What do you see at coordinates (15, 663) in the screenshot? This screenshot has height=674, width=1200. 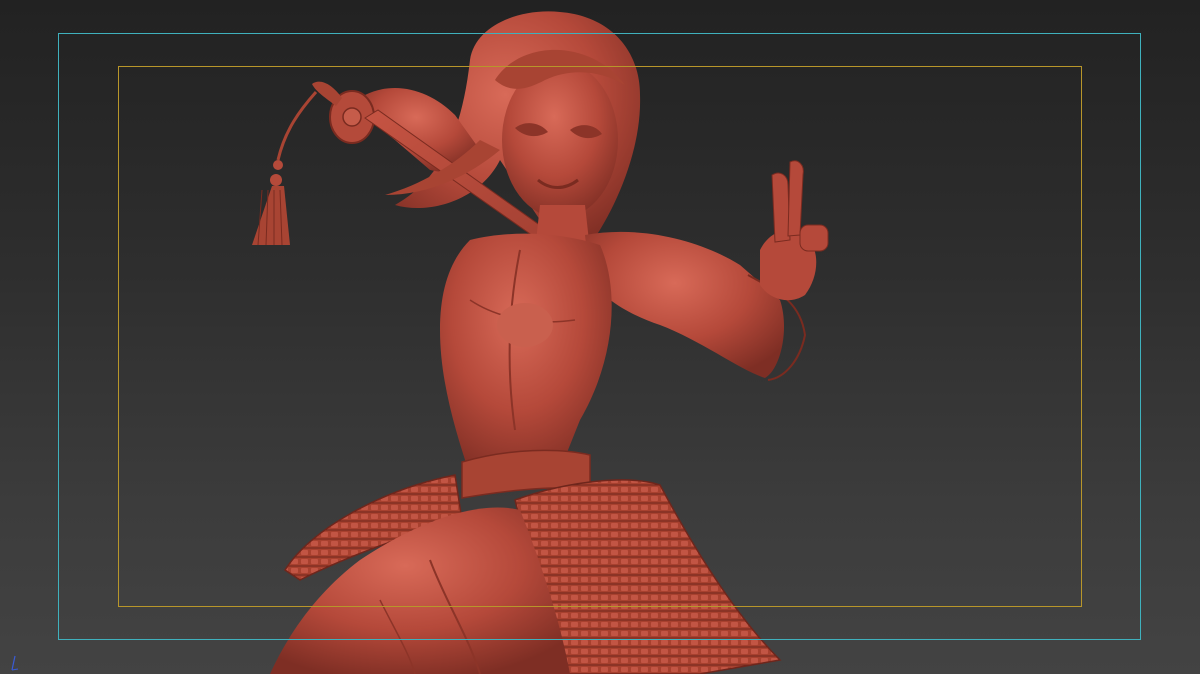 I see `axis-gizmo-icon` at bounding box center [15, 663].